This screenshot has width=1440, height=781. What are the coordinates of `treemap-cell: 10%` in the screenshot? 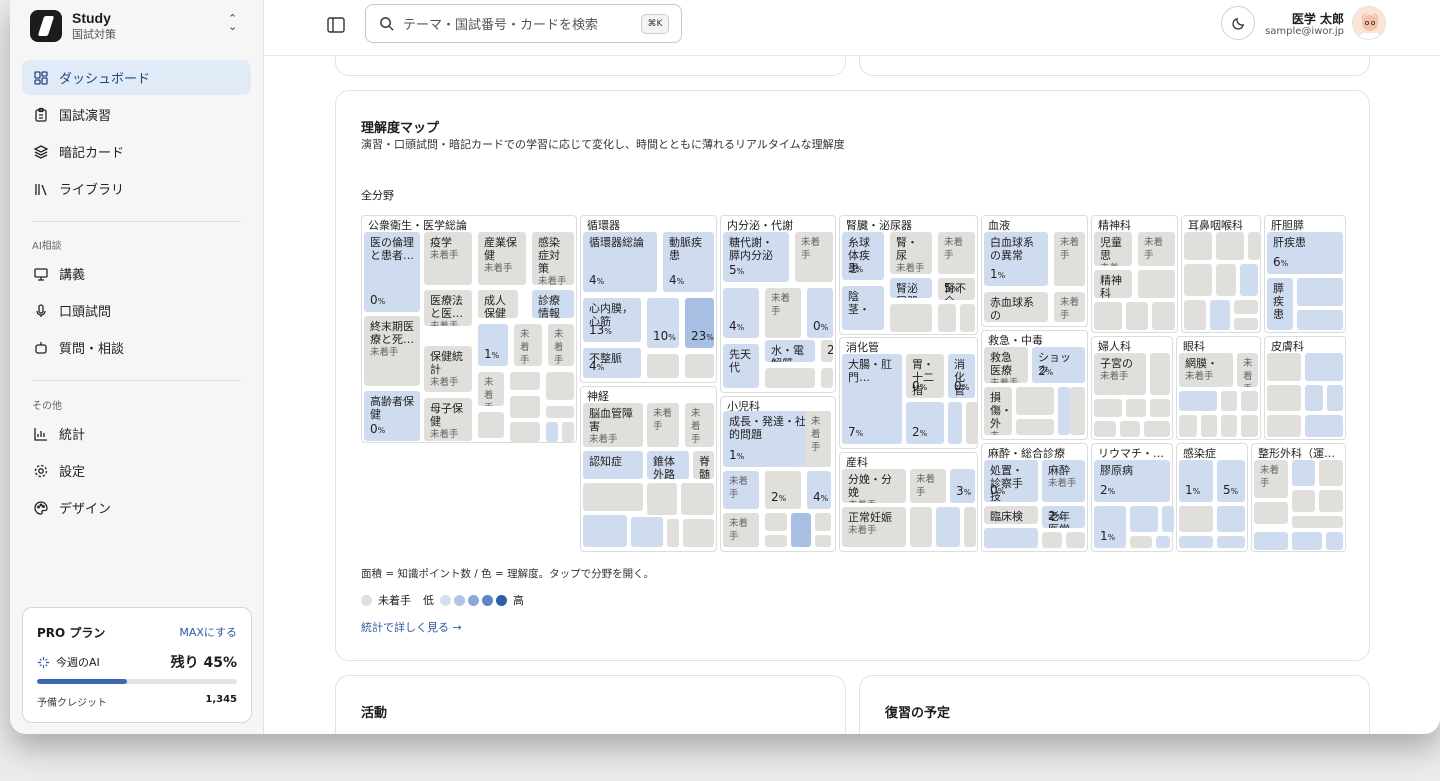 It's located at (663, 323).